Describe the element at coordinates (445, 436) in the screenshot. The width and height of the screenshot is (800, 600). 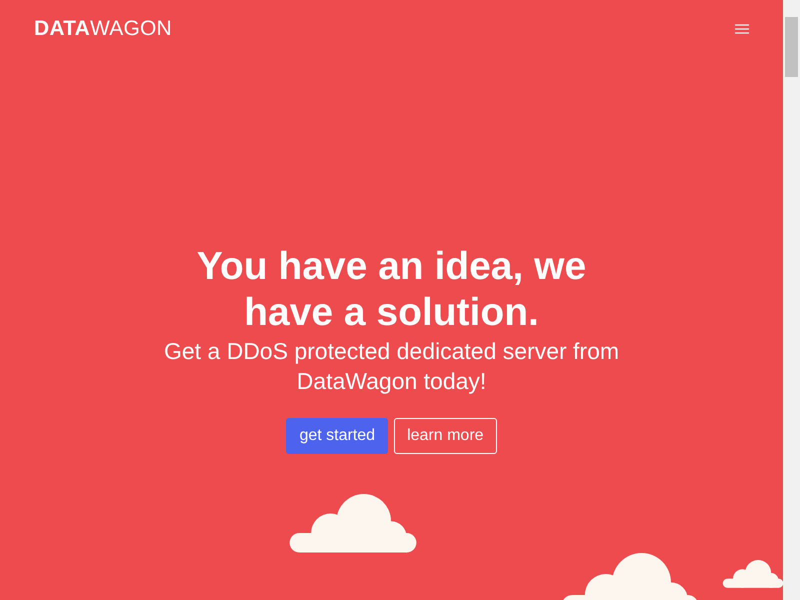
I see `learn-more-button: learn more` at that location.